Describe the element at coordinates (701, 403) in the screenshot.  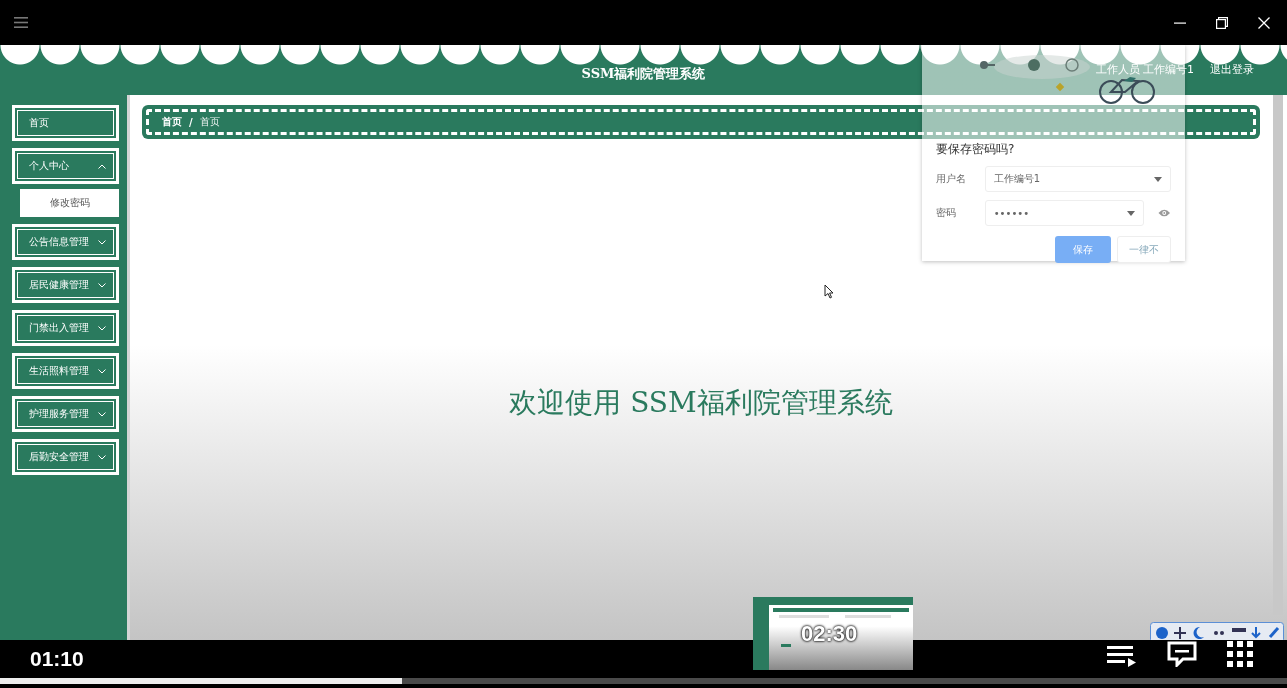
I see `welcome-heading: 欢迎使用 SSM福利院管理系统` at that location.